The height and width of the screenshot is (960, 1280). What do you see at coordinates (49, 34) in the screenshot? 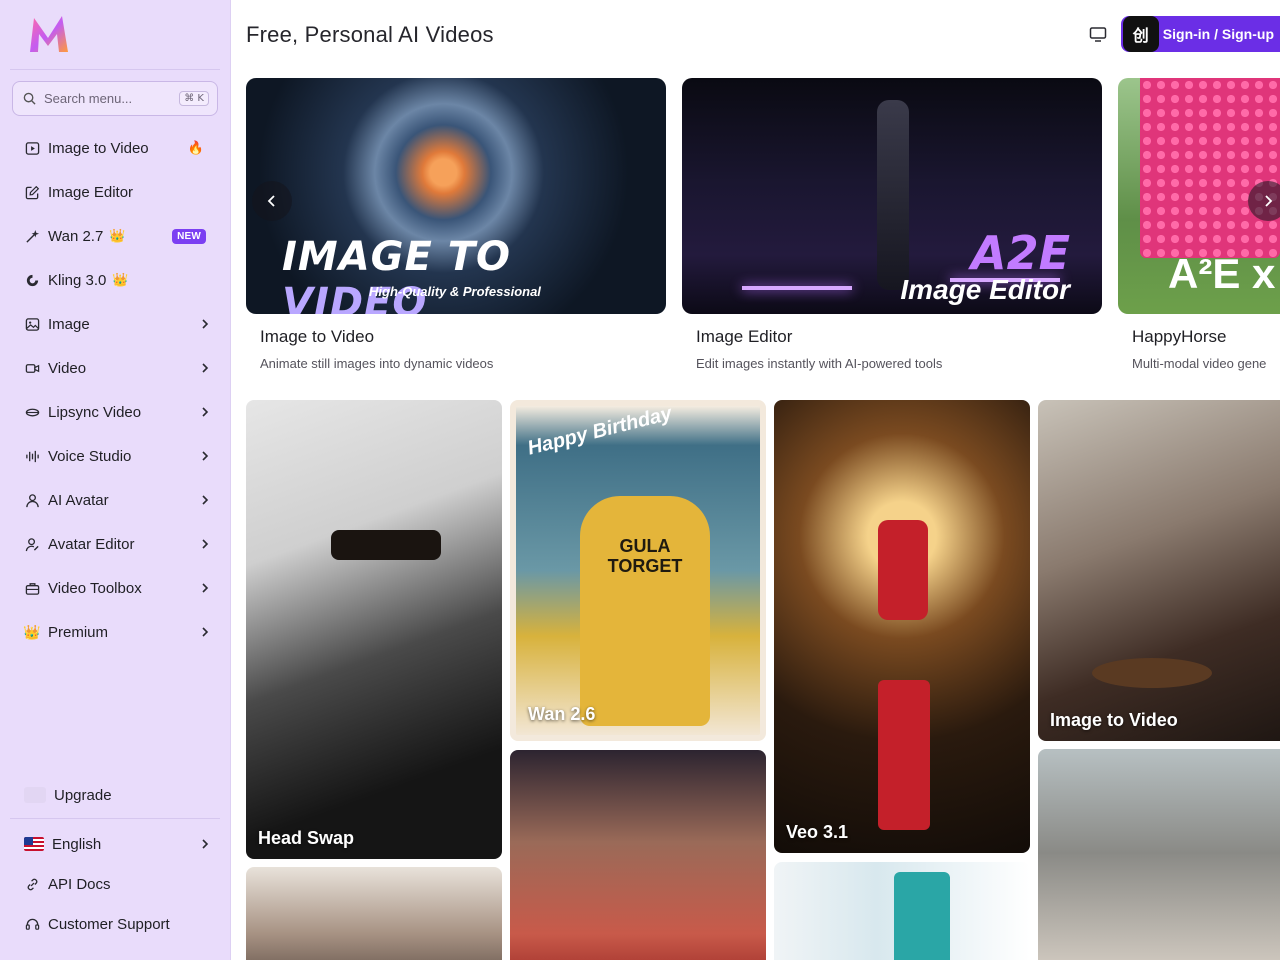
I see `app-logo` at bounding box center [49, 34].